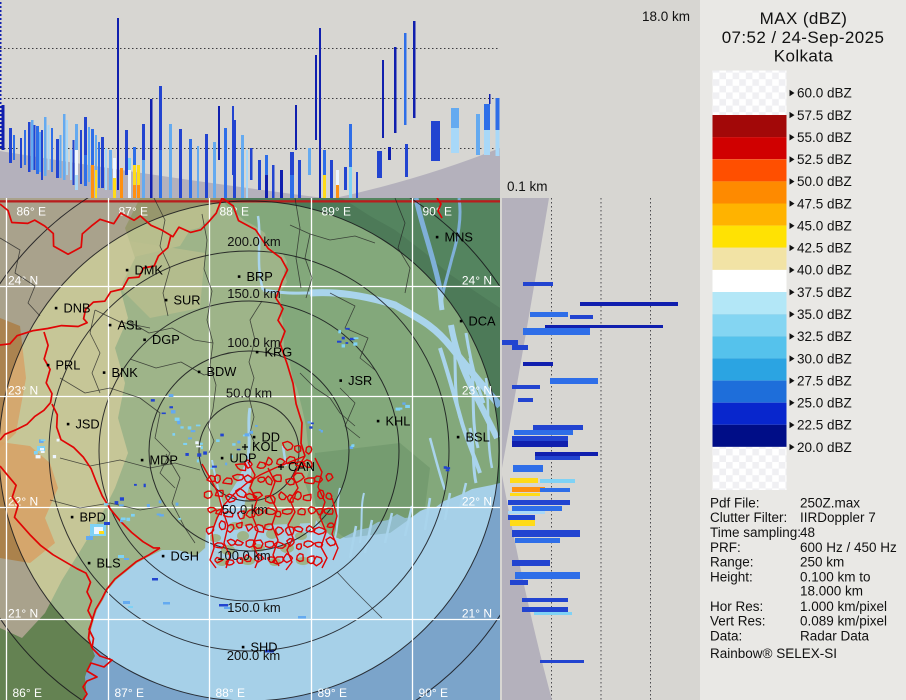 Image resolution: width=906 pixels, height=700 pixels. Describe the element at coordinates (824, 226) in the screenshot. I see `svg-text: 45.0 dBZ` at that location.